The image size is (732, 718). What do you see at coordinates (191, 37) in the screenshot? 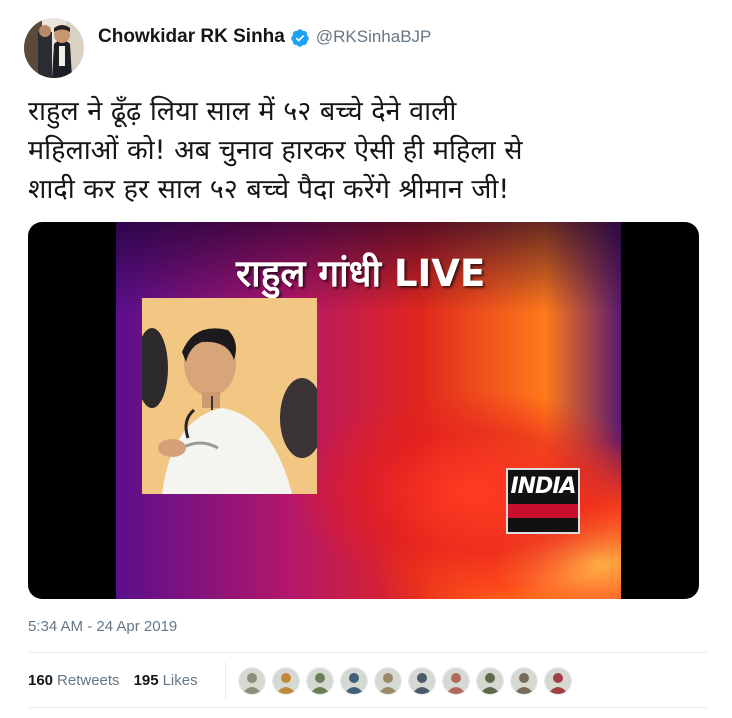
I see `author-display-name: Chowkidar RK Sinha` at bounding box center [191, 37].